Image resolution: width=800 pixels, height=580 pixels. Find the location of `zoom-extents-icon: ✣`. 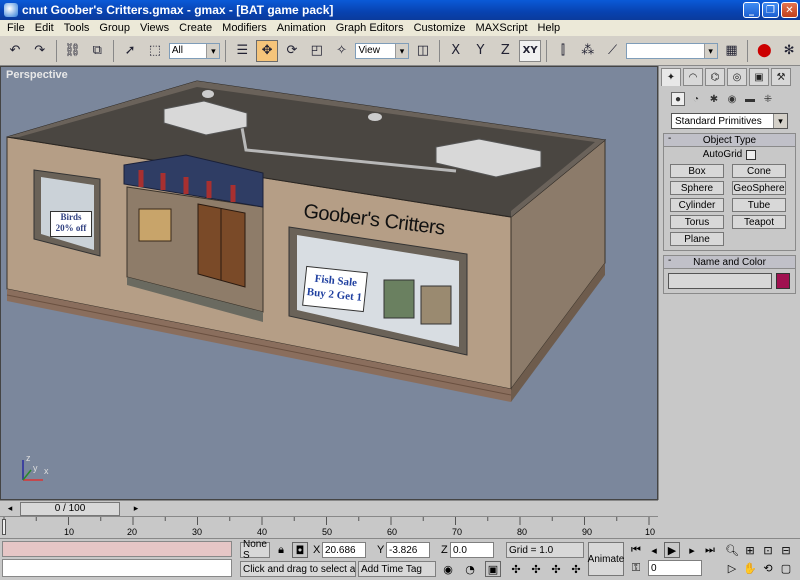

zoom-extents-icon: ✣ is located at coordinates (536, 569).